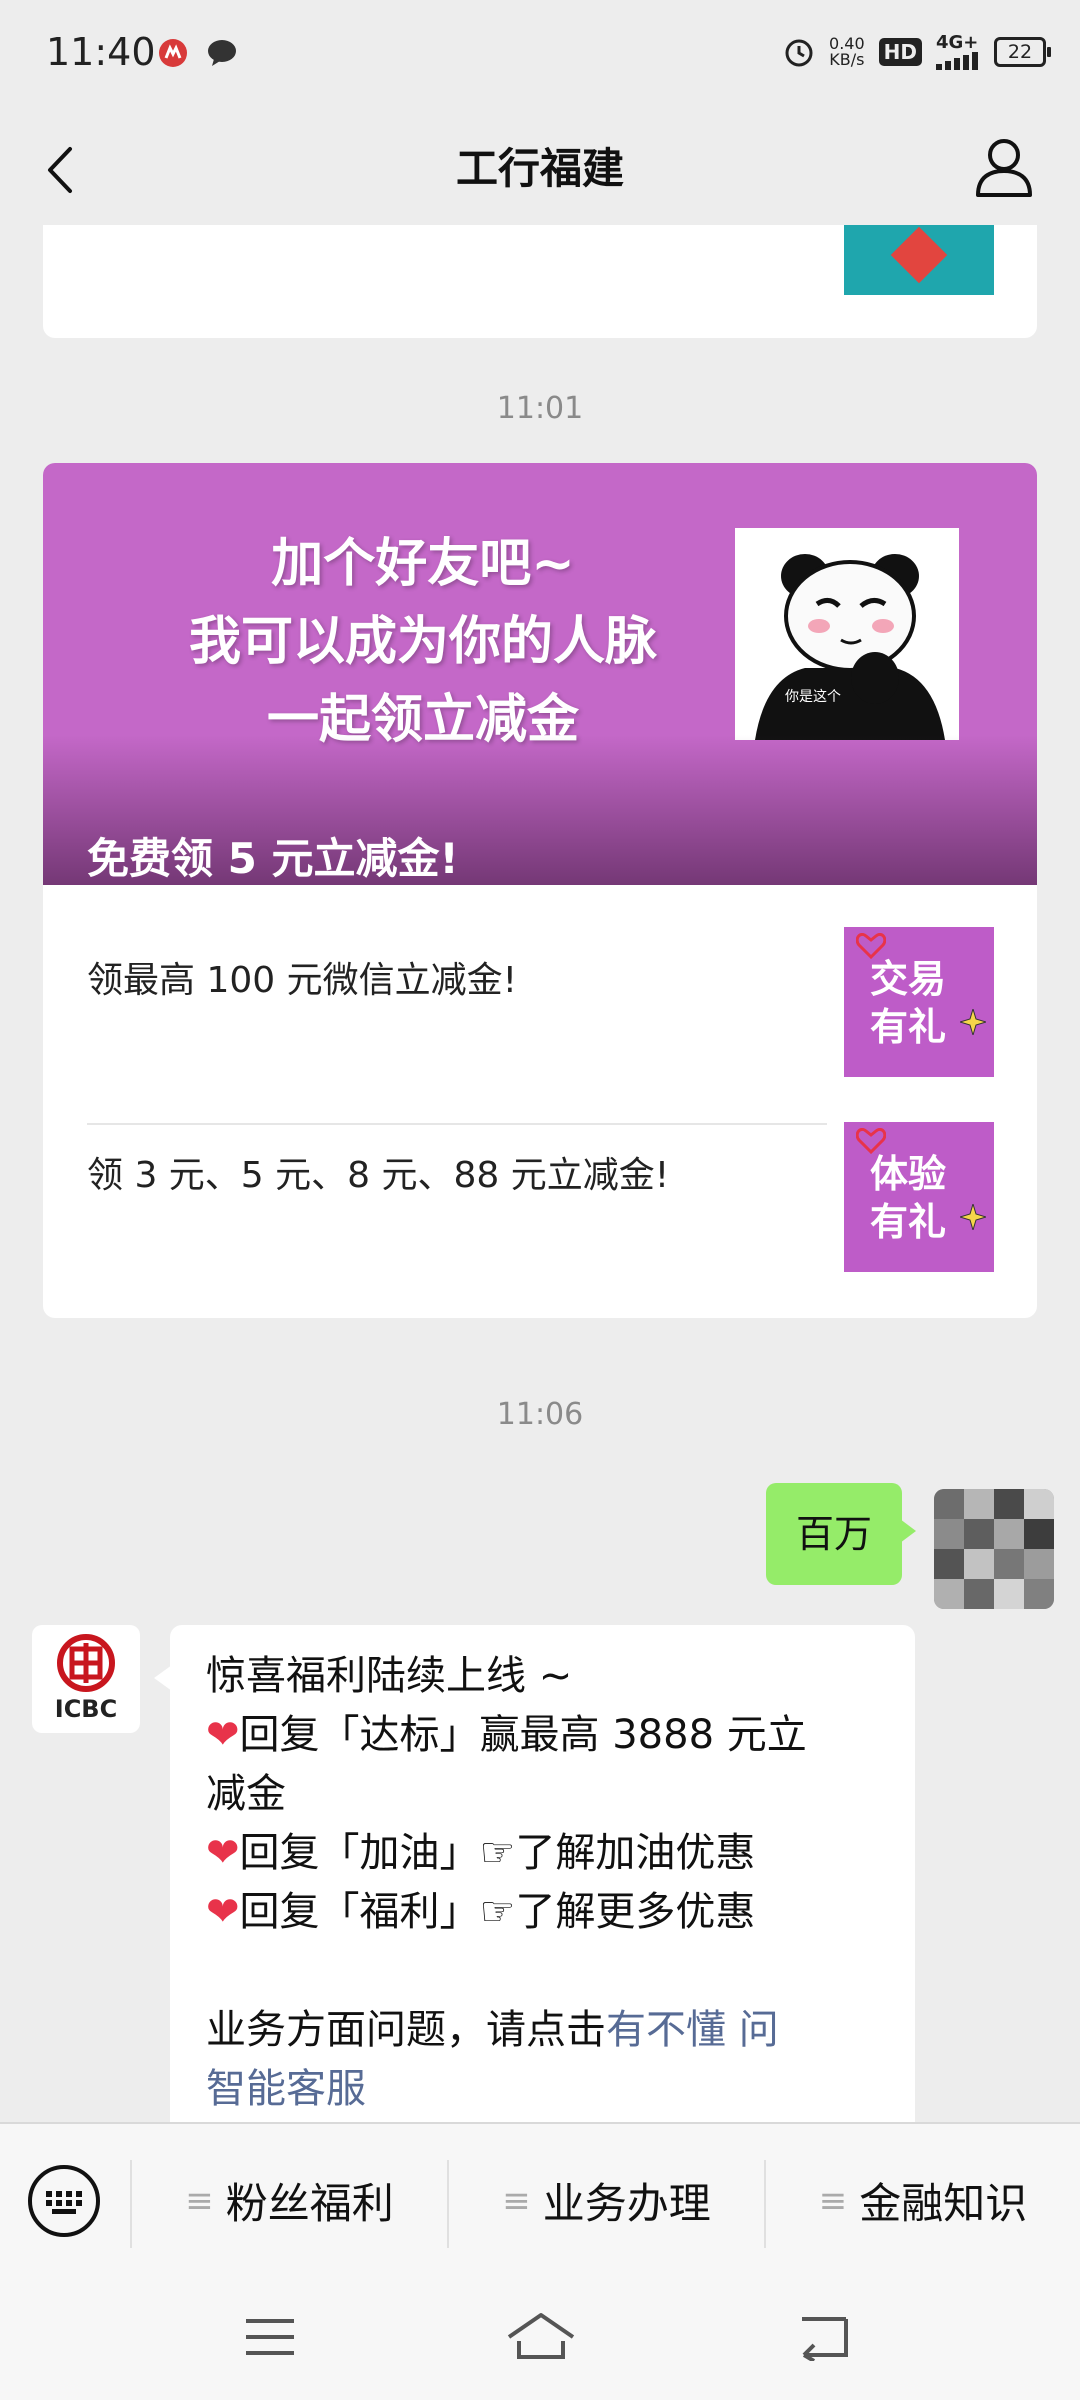  Describe the element at coordinates (692, 2030) in the screenshot. I see `smart-service-link: 有不懂 问` at that location.